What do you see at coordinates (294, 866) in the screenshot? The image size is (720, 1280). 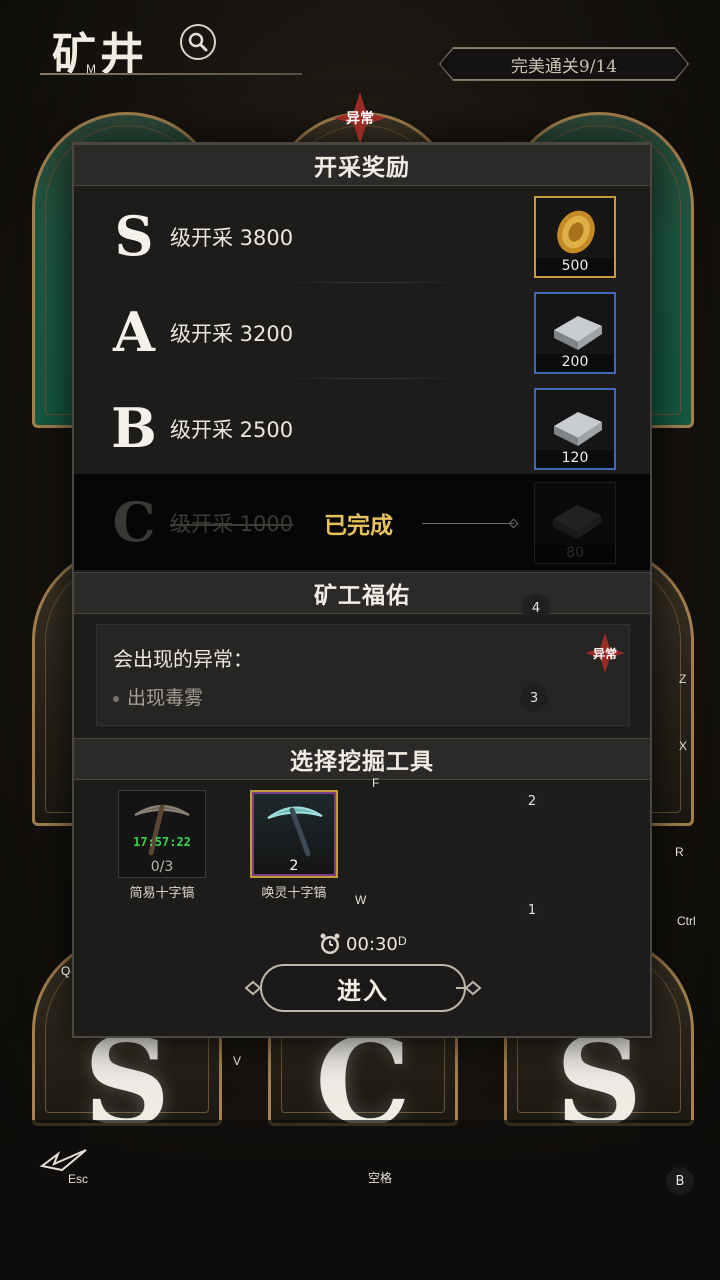 I see `tool-count: 2` at bounding box center [294, 866].